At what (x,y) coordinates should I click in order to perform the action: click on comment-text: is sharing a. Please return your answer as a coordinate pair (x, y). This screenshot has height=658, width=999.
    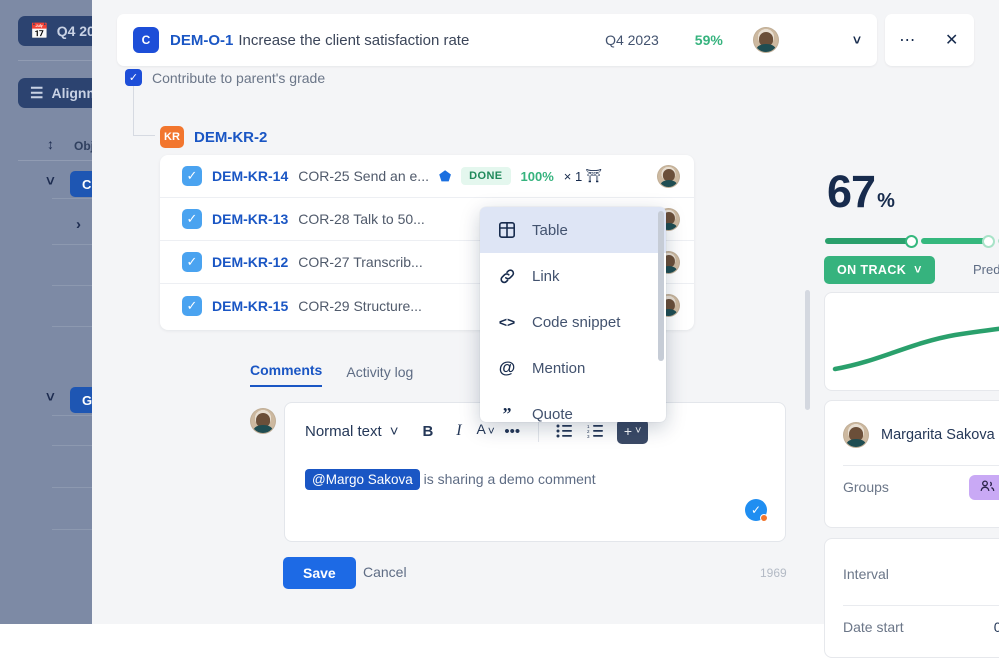
    Looking at the image, I should click on (459, 479).